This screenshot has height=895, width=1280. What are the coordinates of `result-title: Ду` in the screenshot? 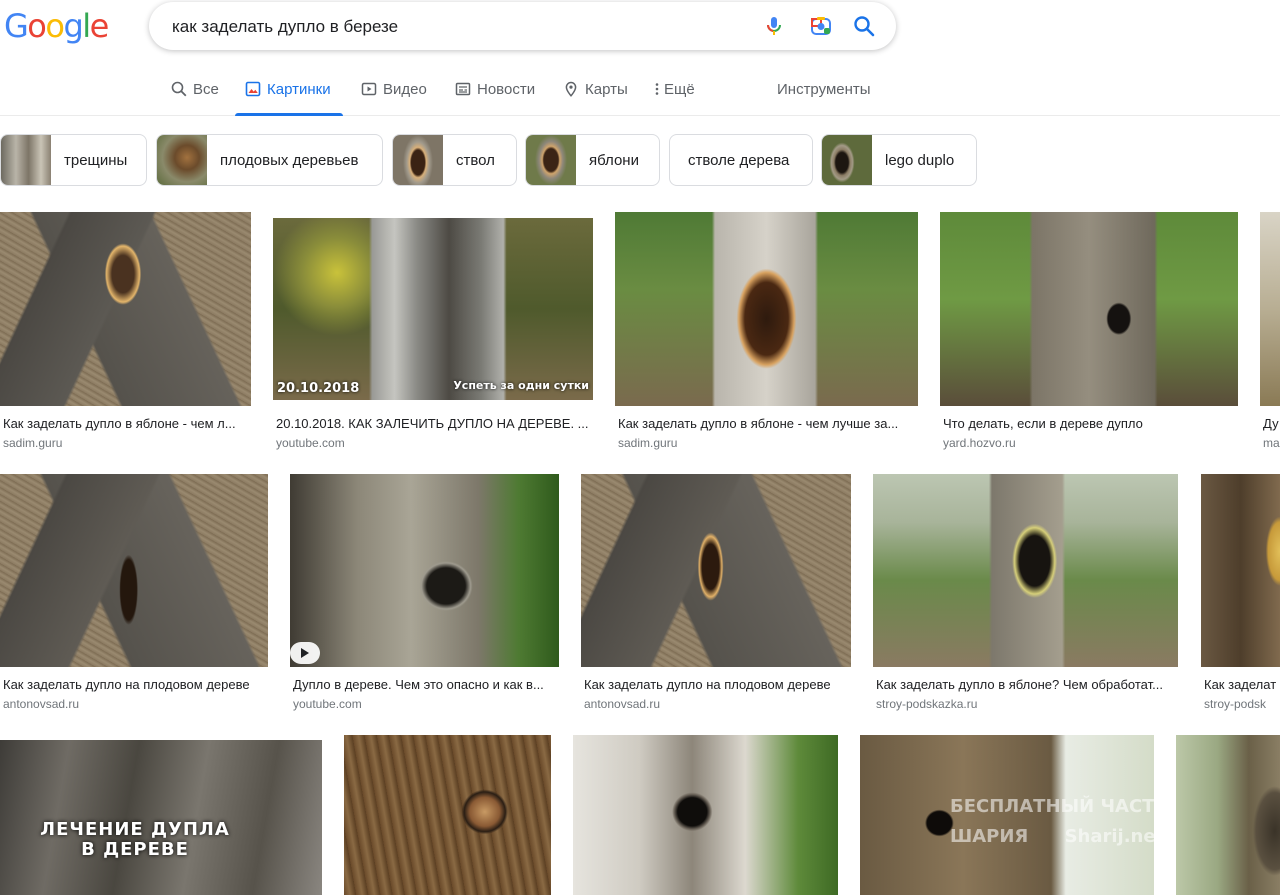 It's located at (1271, 423).